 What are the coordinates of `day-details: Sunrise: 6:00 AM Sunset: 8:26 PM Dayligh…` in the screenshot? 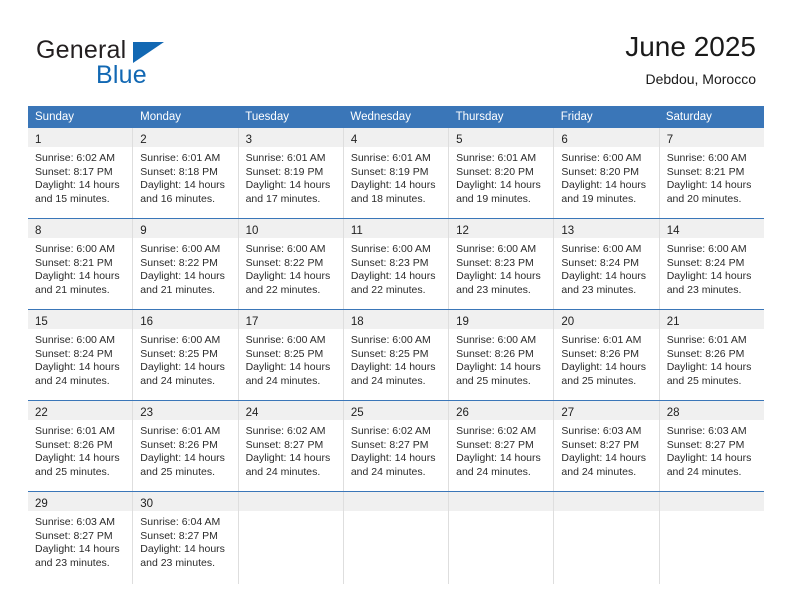 It's located at (501, 358).